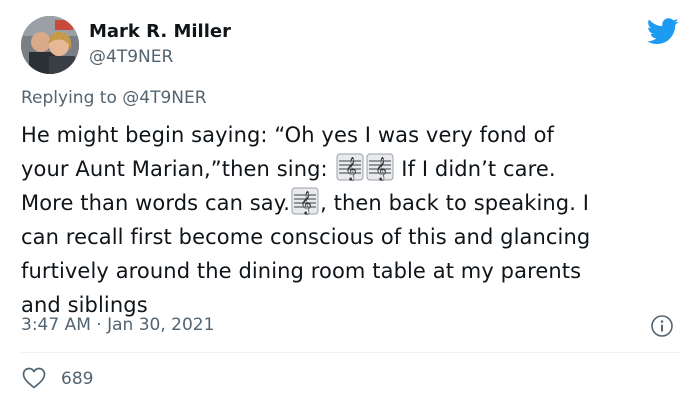 This screenshot has height=405, width=700. Describe the element at coordinates (117, 325) in the screenshot. I see `tweet-timestamp: 3:47 AM · Jan 30, 2021` at that location.